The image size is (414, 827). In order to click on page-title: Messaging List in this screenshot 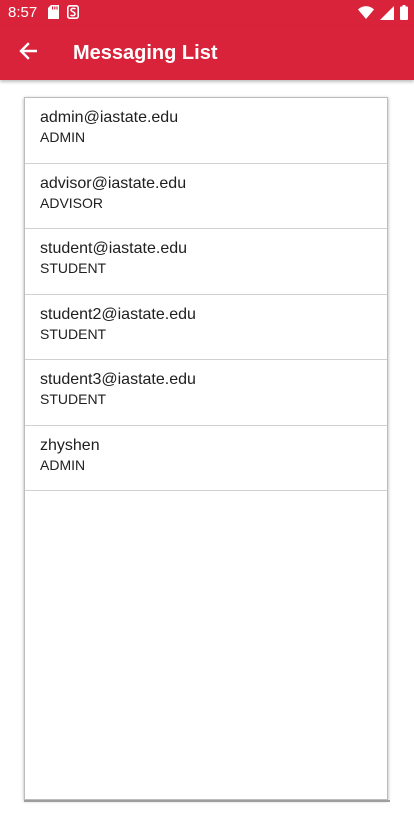, I will do `click(145, 53)`.